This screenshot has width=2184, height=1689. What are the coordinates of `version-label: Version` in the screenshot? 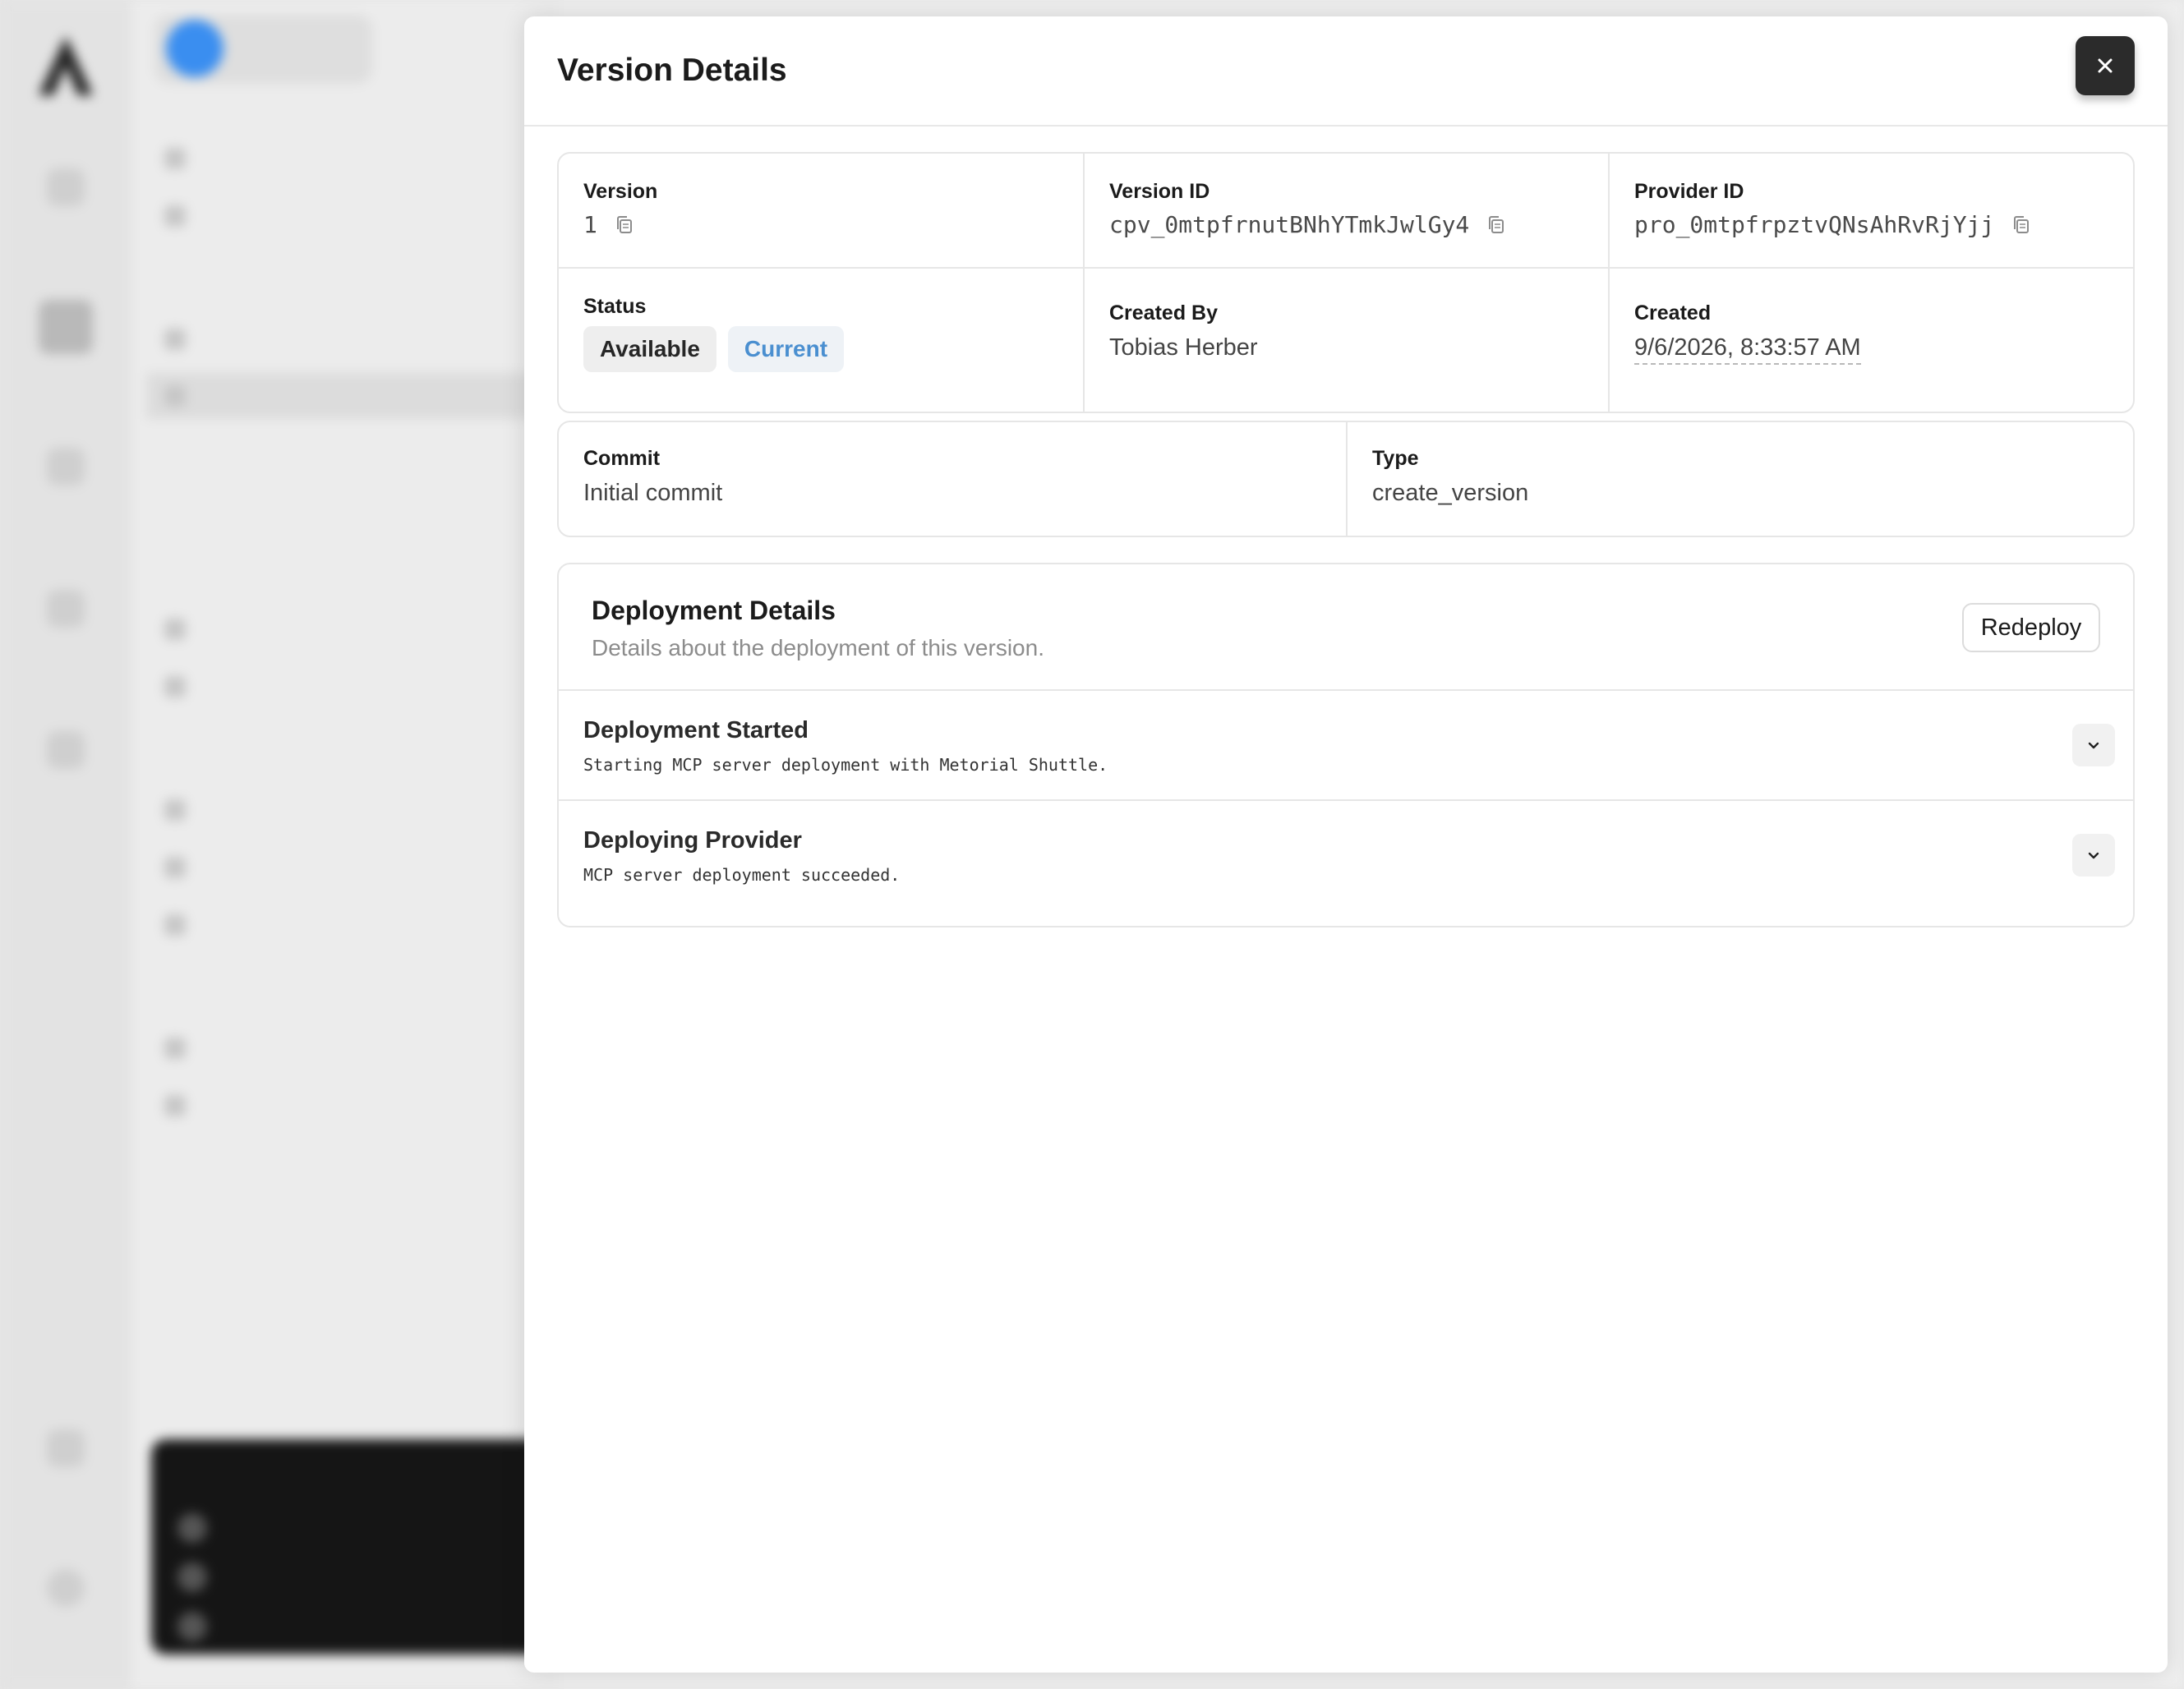 It's located at (620, 191).